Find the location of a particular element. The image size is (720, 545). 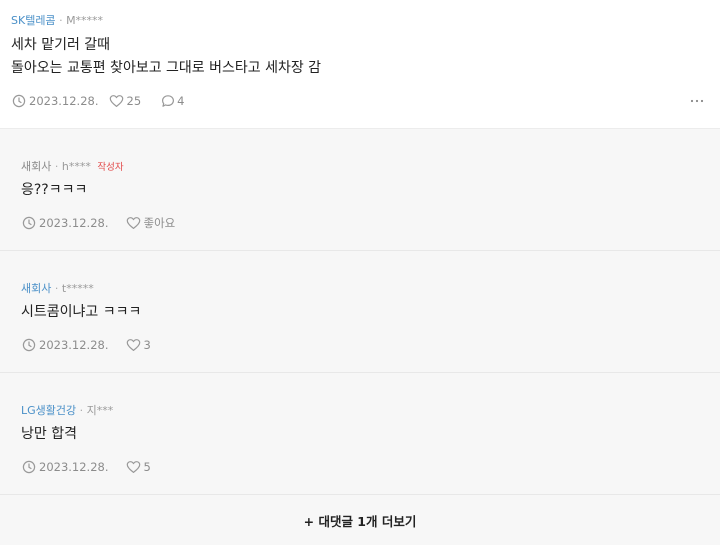

comment-meta: LG생활건강 · 지*** is located at coordinates (67, 410).